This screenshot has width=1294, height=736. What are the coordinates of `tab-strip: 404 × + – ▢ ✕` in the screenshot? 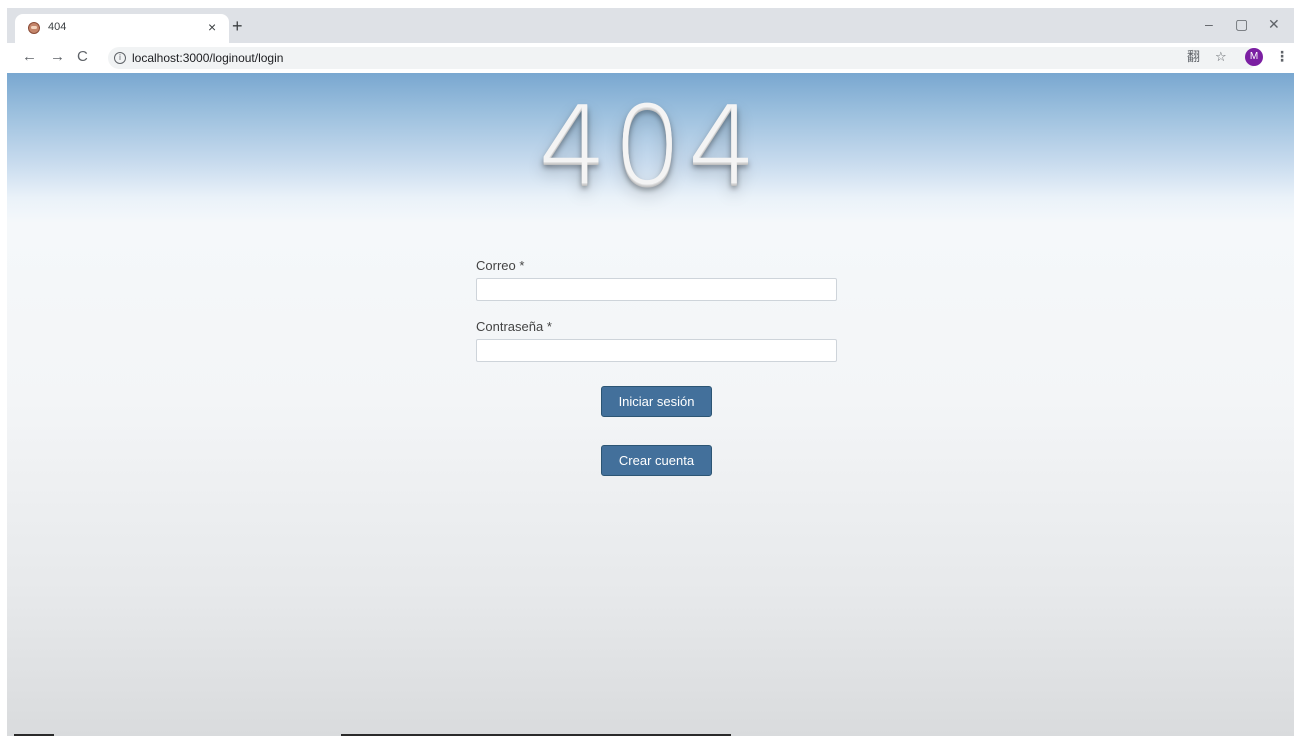 It's located at (650, 25).